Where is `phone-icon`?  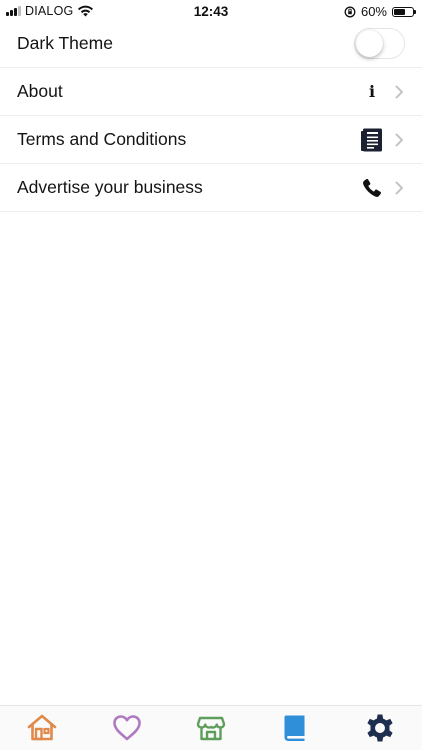 phone-icon is located at coordinates (372, 188).